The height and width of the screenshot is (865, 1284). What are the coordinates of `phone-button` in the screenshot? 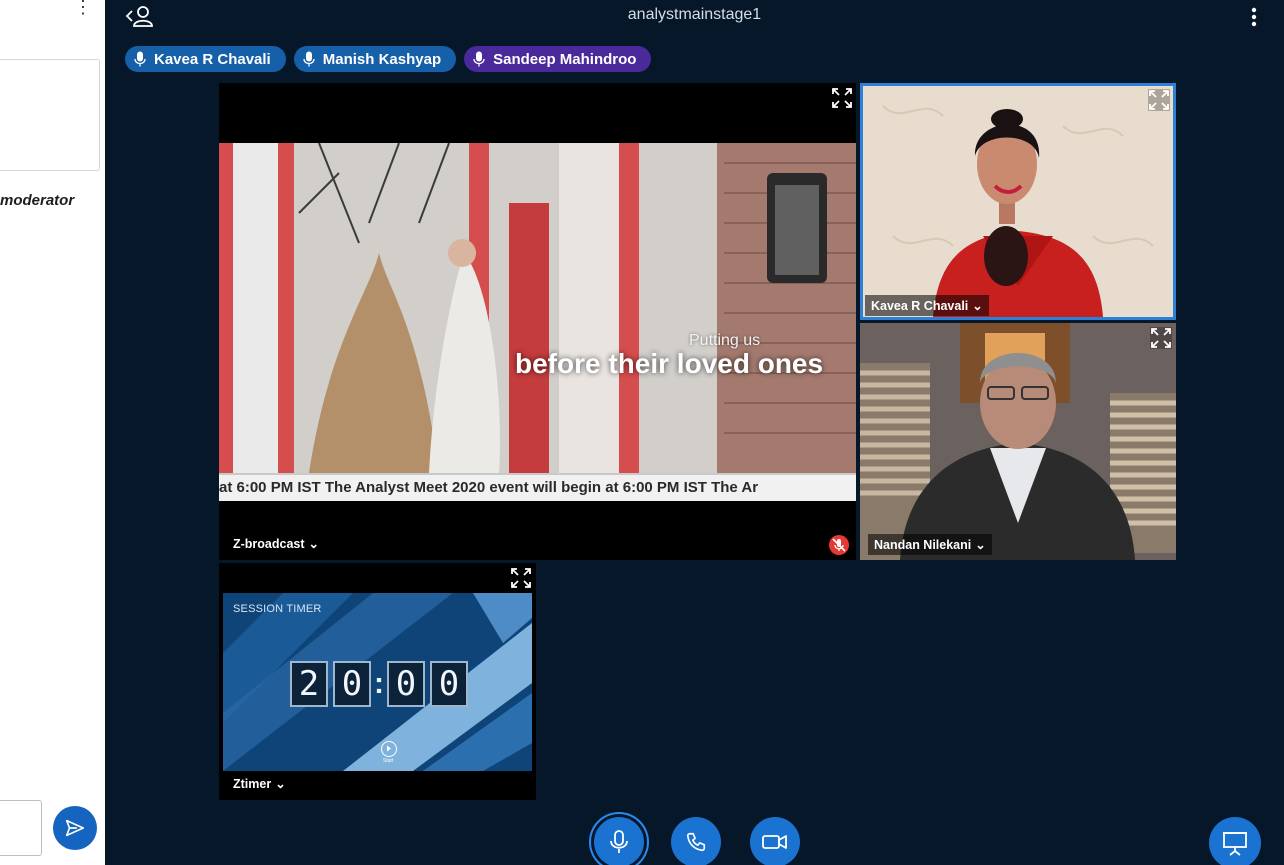 It's located at (696, 841).